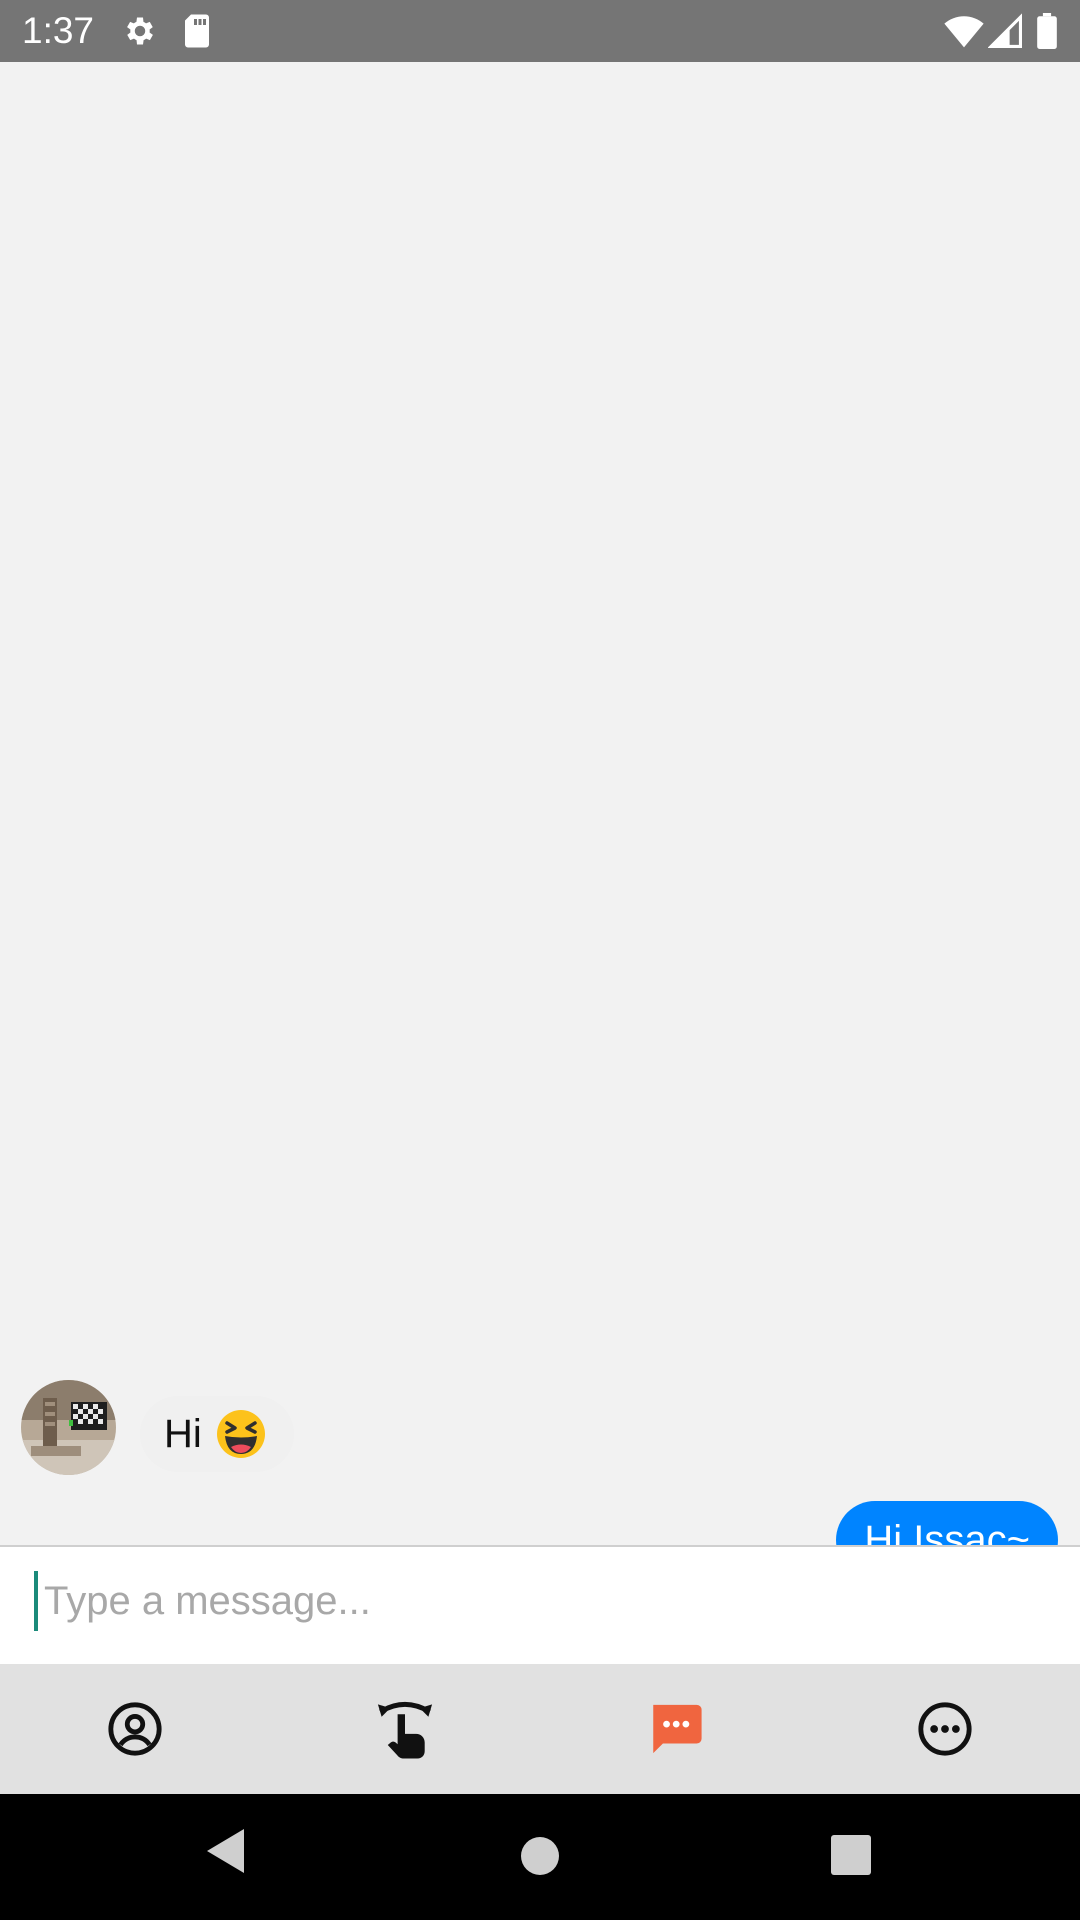  Describe the element at coordinates (183, 1433) in the screenshot. I see `incoming-message-text: Hi` at that location.